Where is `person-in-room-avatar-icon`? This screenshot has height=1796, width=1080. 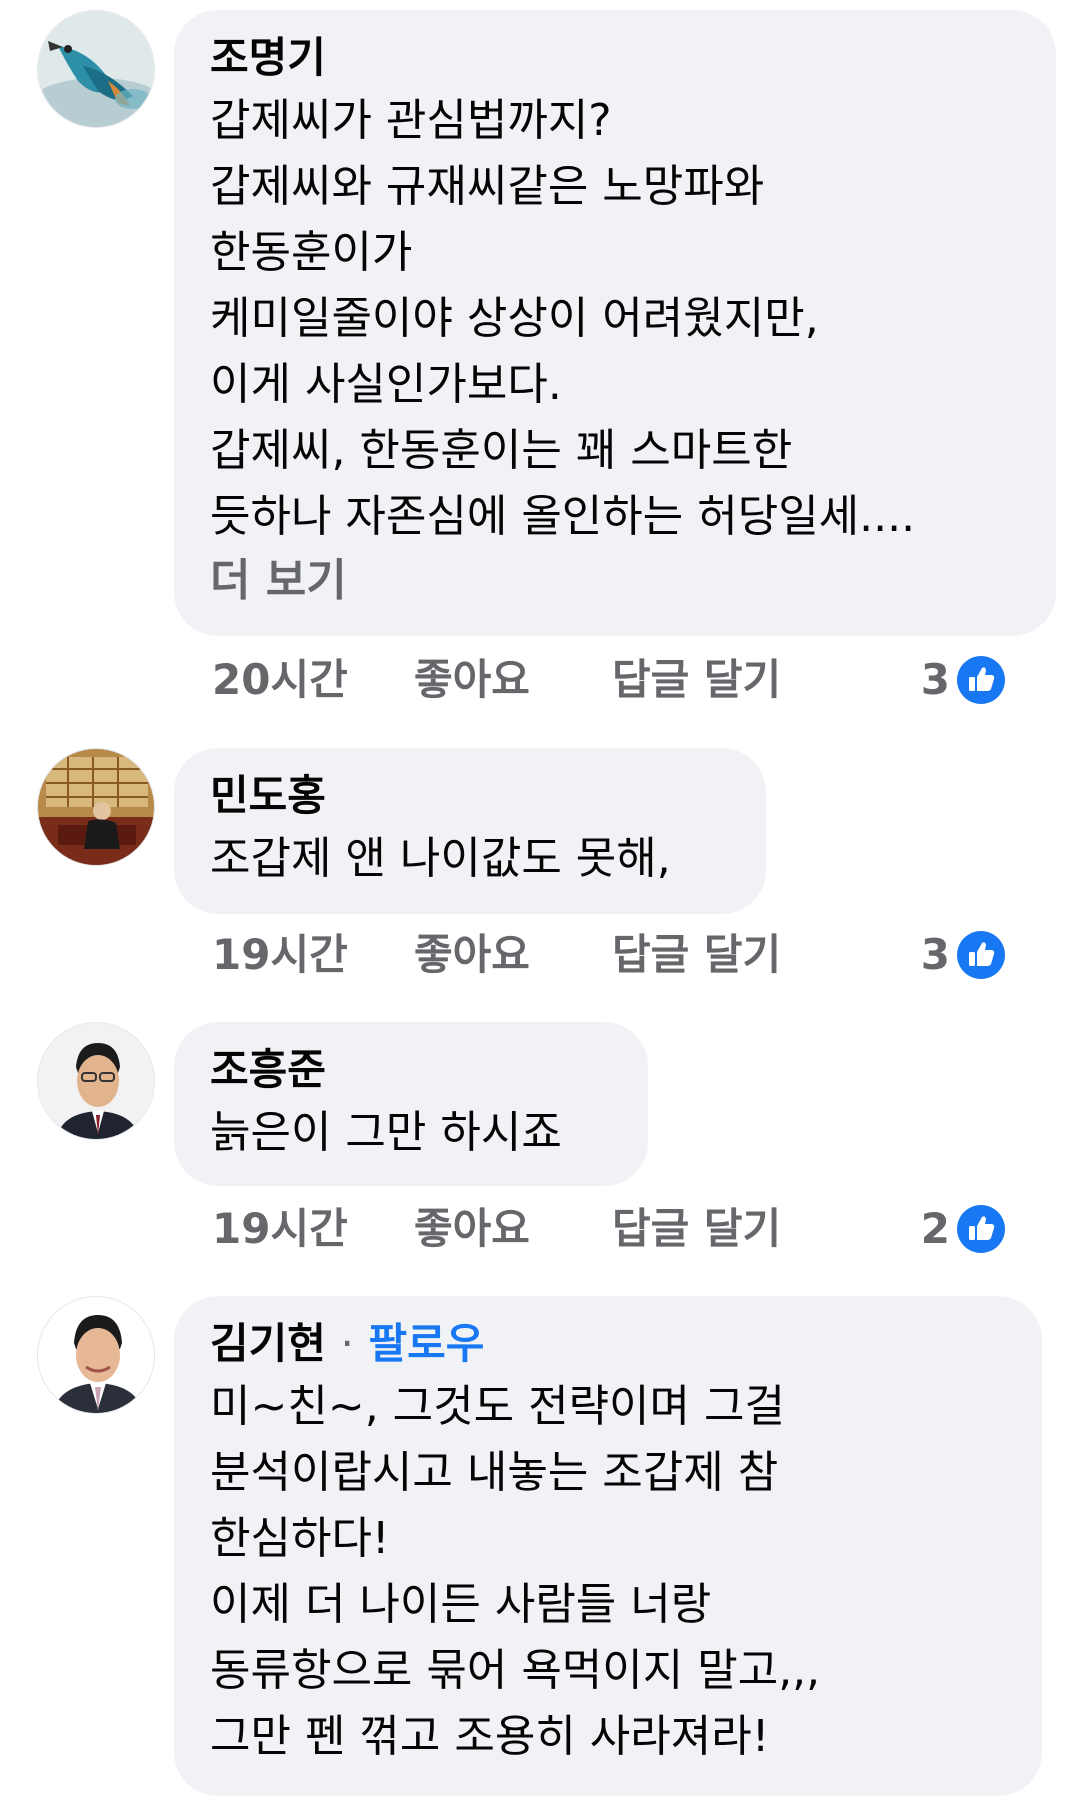 person-in-room-avatar-icon is located at coordinates (96, 807).